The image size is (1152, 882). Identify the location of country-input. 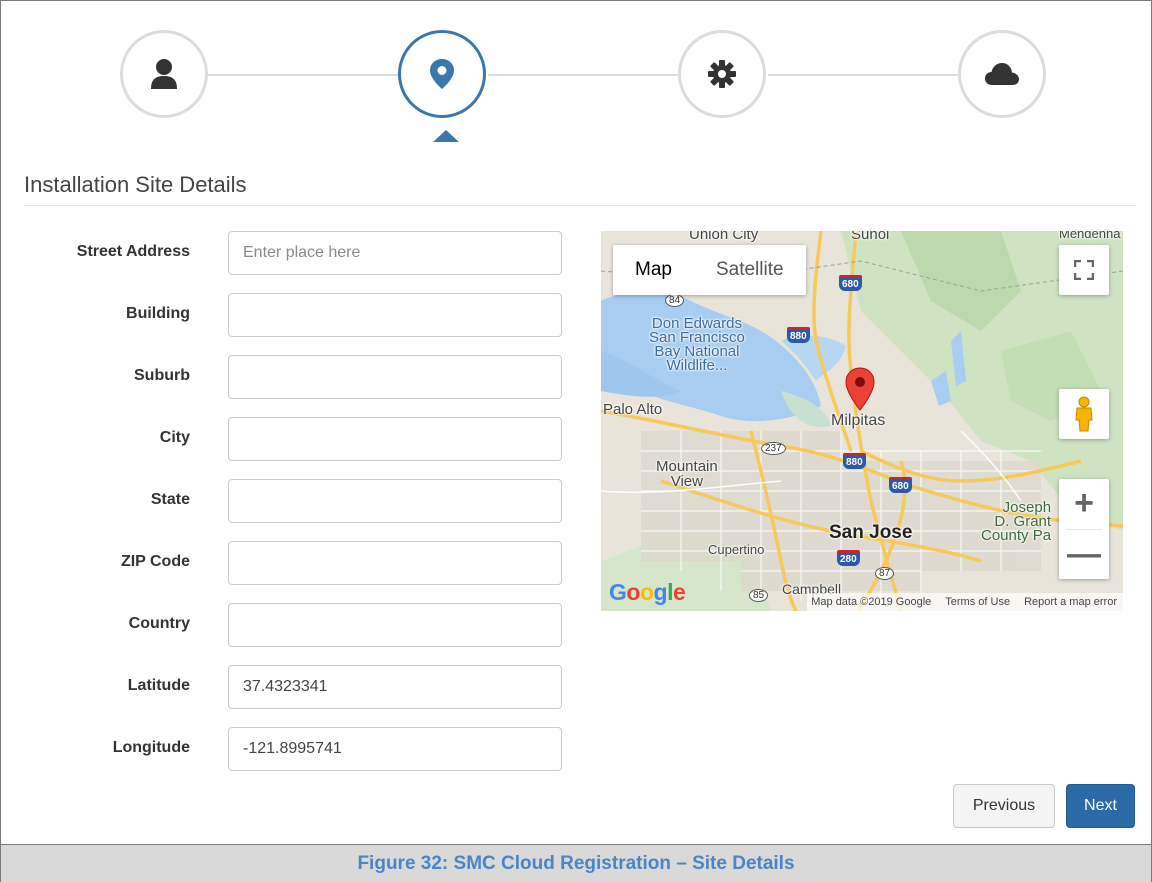
(395, 625).